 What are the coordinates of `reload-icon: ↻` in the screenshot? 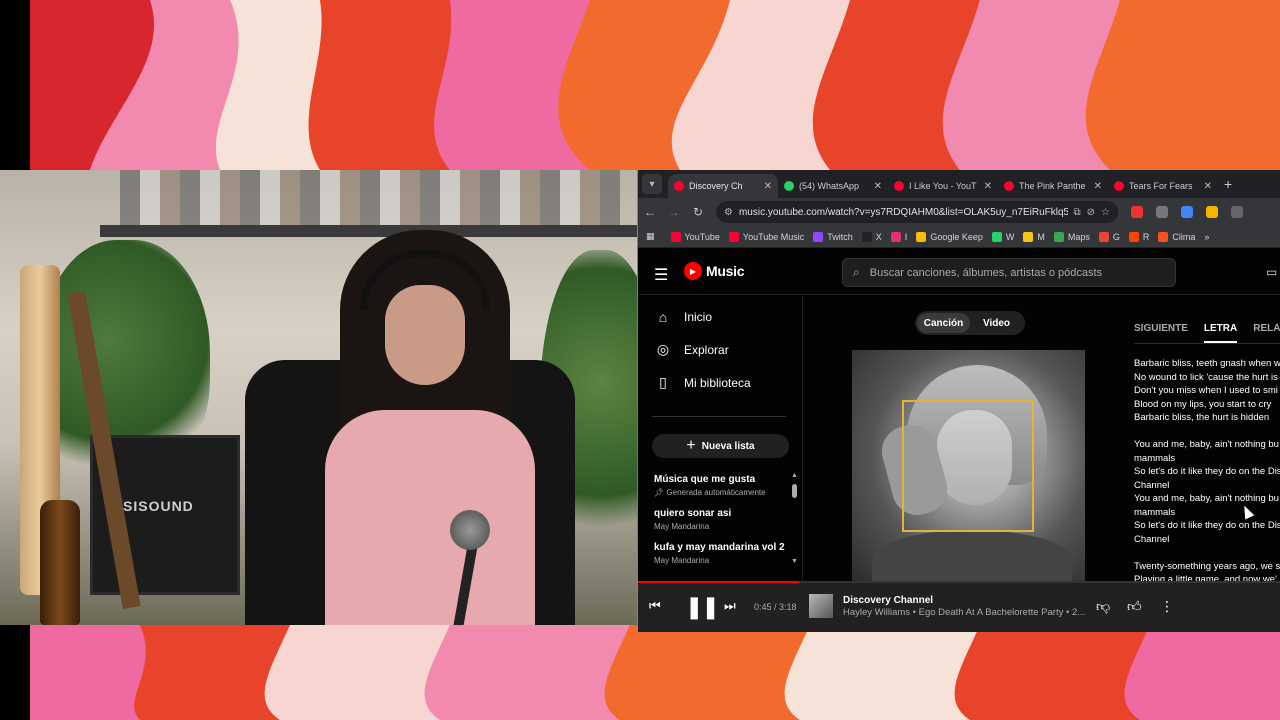 It's located at (698, 212).